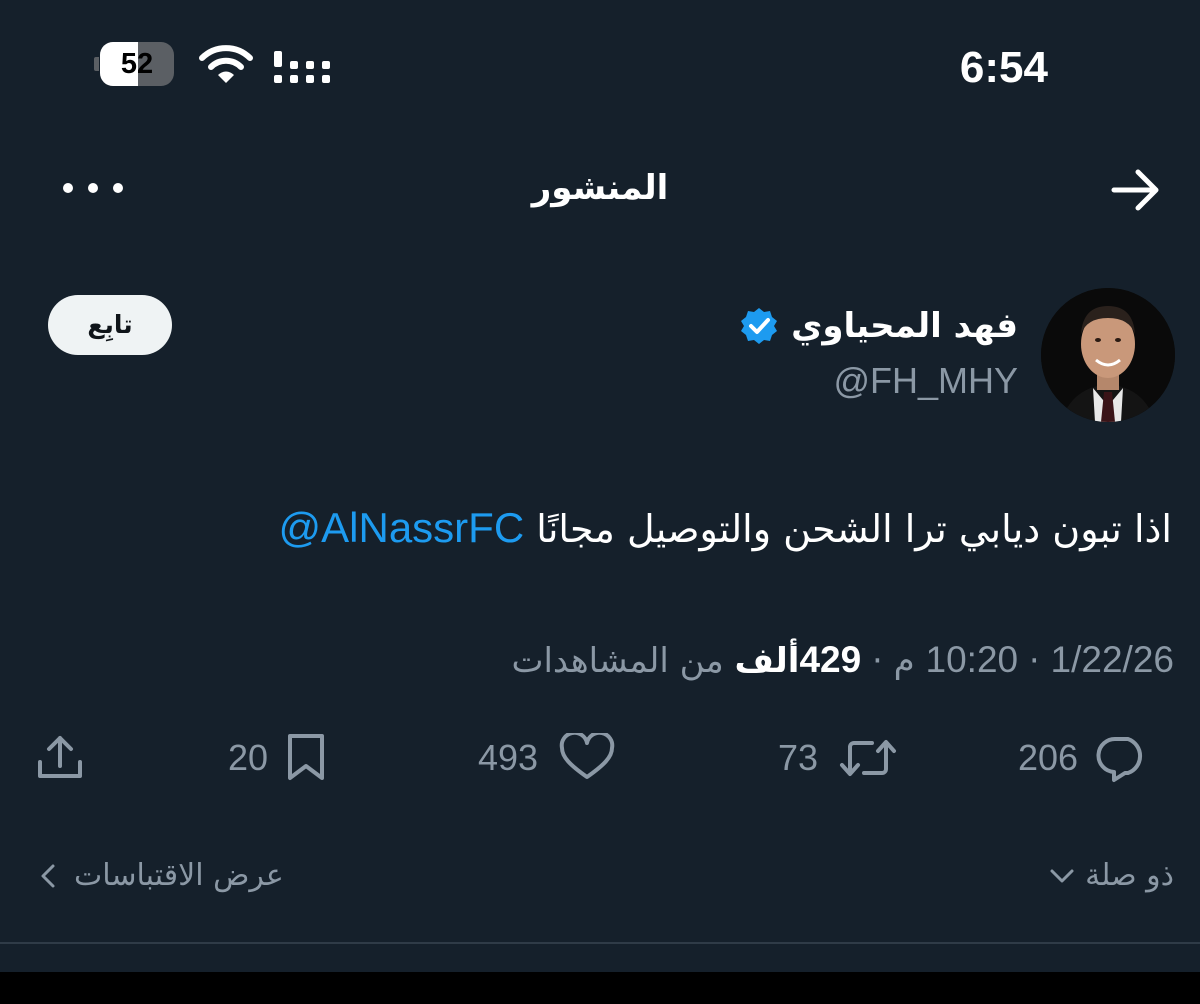 This screenshot has height=1004, width=1200. I want to click on view-quotes-link: عرض الاقتباسات, so click(161, 876).